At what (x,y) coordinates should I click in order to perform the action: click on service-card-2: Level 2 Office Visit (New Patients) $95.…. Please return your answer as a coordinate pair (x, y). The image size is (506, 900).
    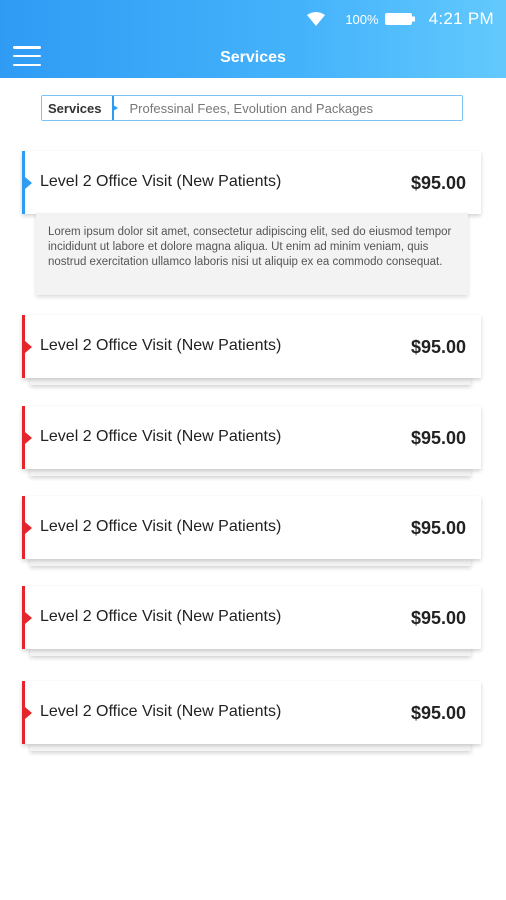
    Looking at the image, I should click on (251, 346).